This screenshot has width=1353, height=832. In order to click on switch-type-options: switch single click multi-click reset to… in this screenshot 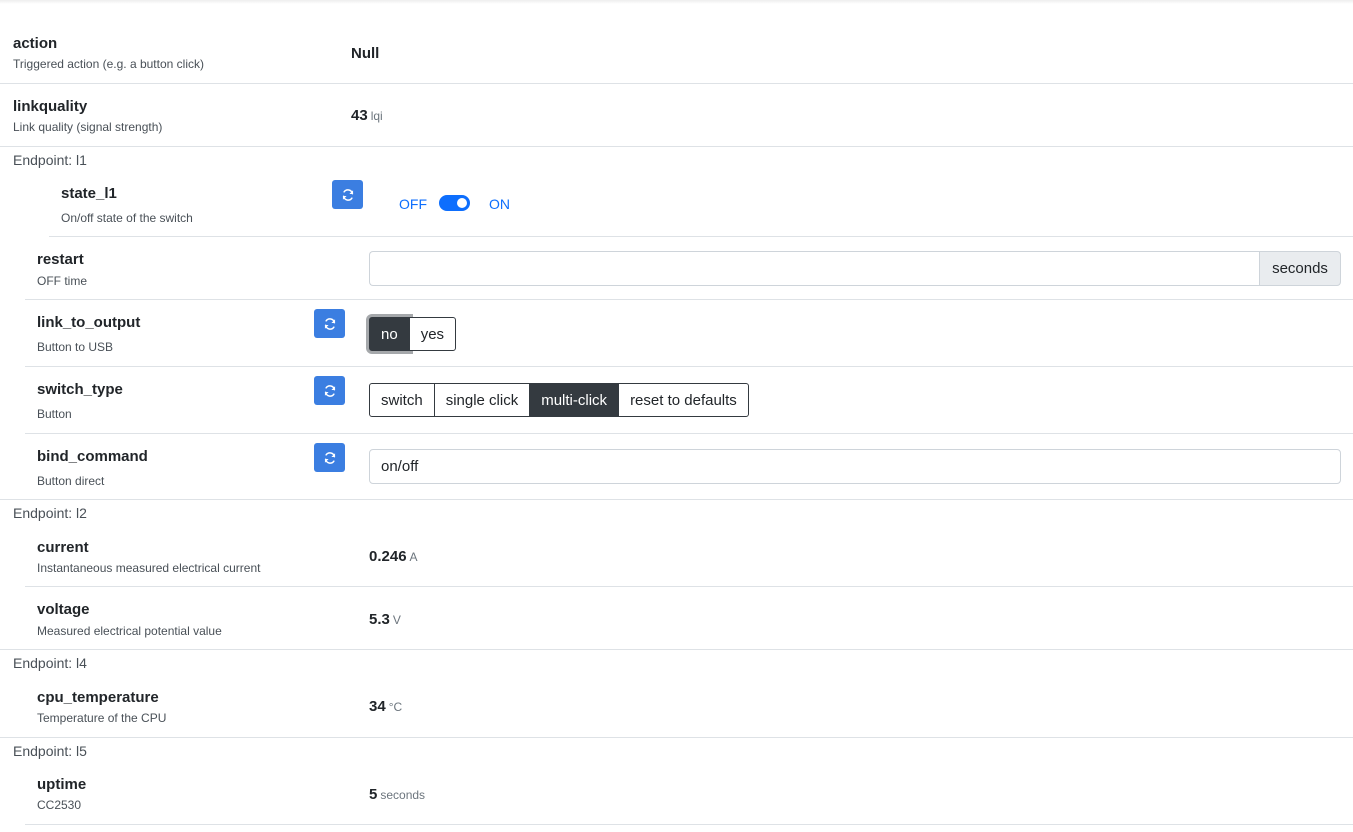, I will do `click(559, 400)`.